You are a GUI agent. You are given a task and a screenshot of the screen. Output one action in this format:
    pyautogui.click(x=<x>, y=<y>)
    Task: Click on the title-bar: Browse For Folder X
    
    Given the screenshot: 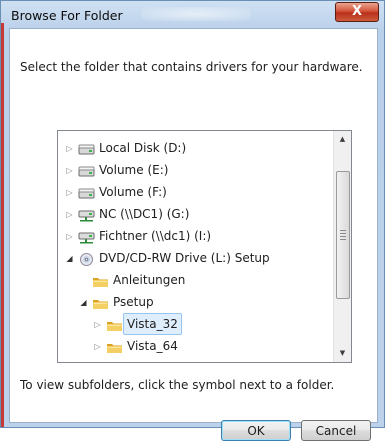 What is the action you would take?
    pyautogui.click(x=192, y=15)
    